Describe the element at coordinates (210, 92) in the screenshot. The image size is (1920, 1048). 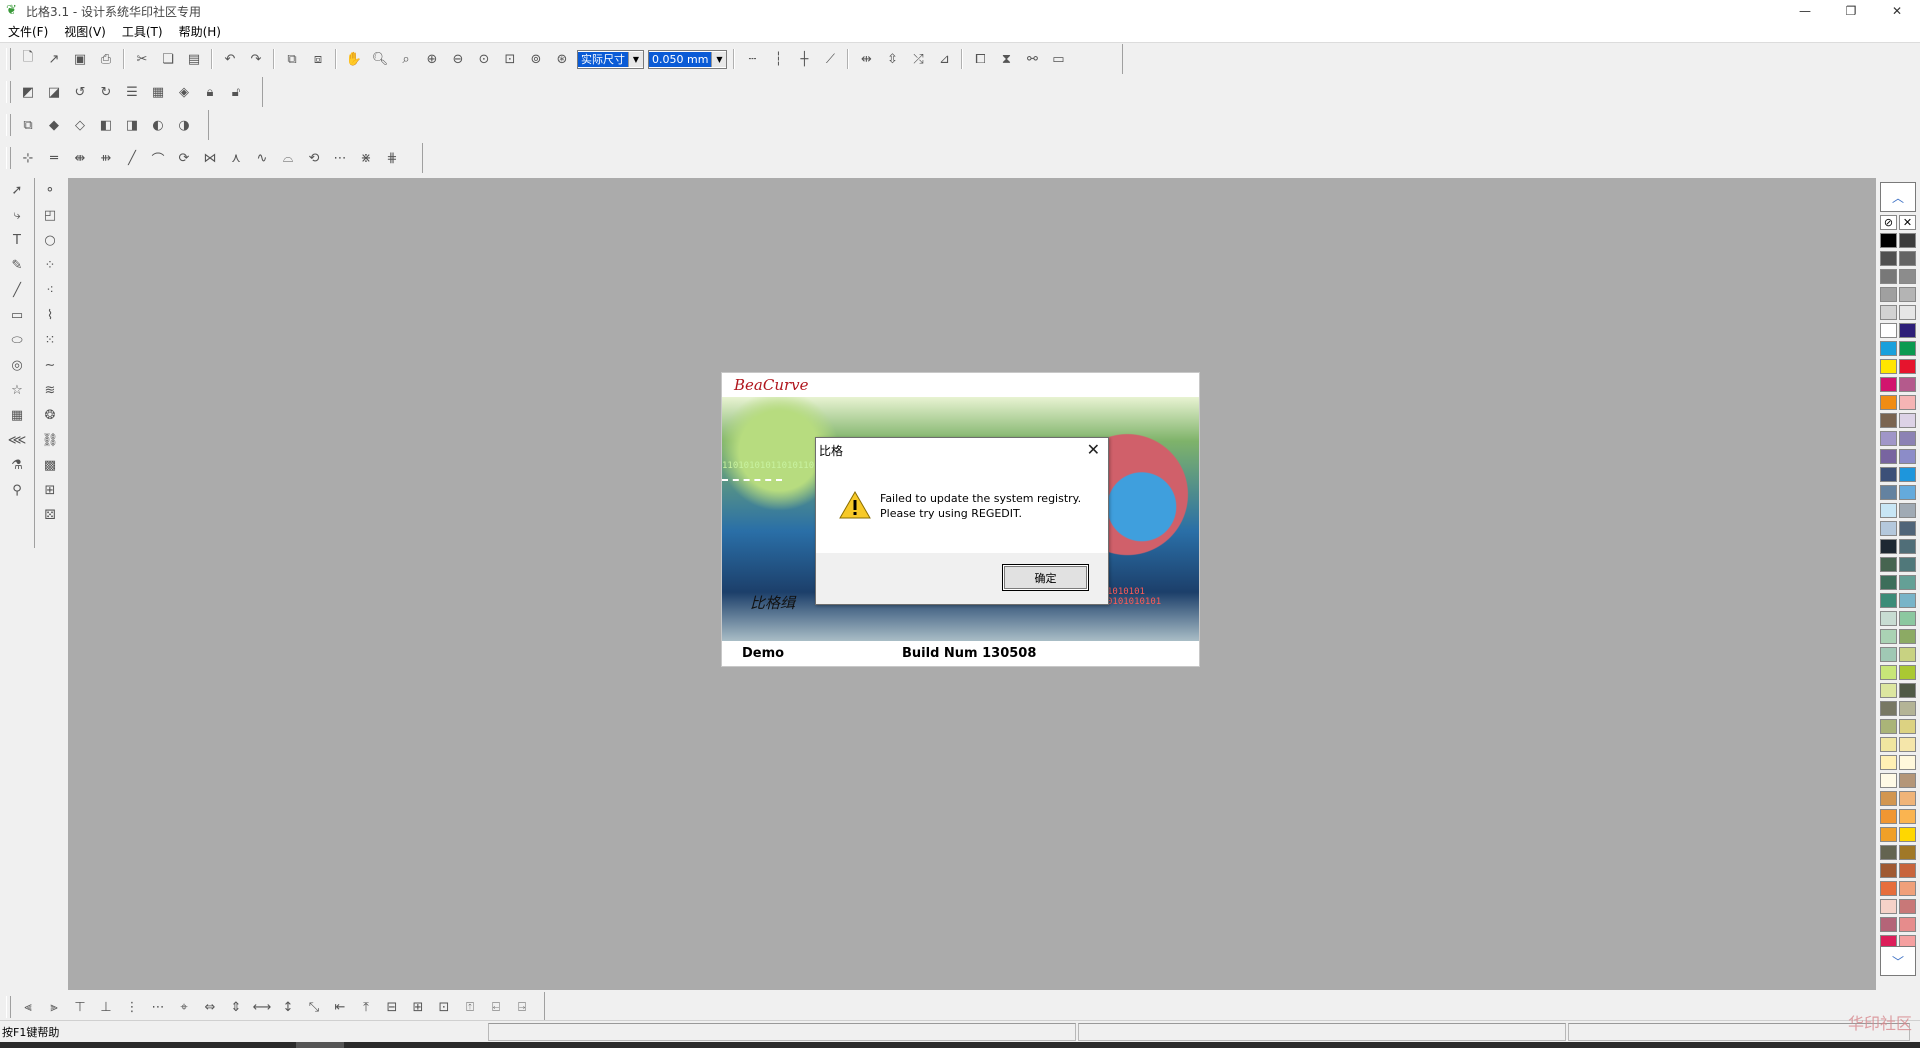
I see `lock-icon: 🔒︎` at that location.